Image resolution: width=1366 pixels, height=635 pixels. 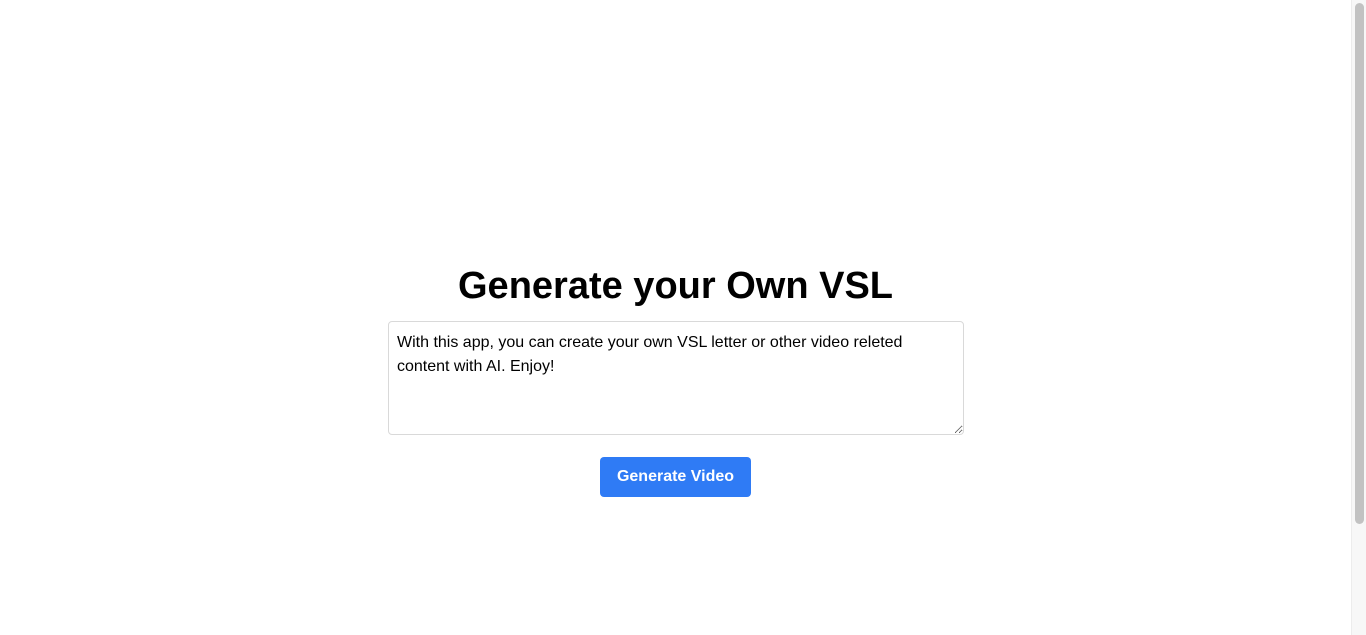 I want to click on page-title: Generate your Own VSL, so click(x=675, y=286).